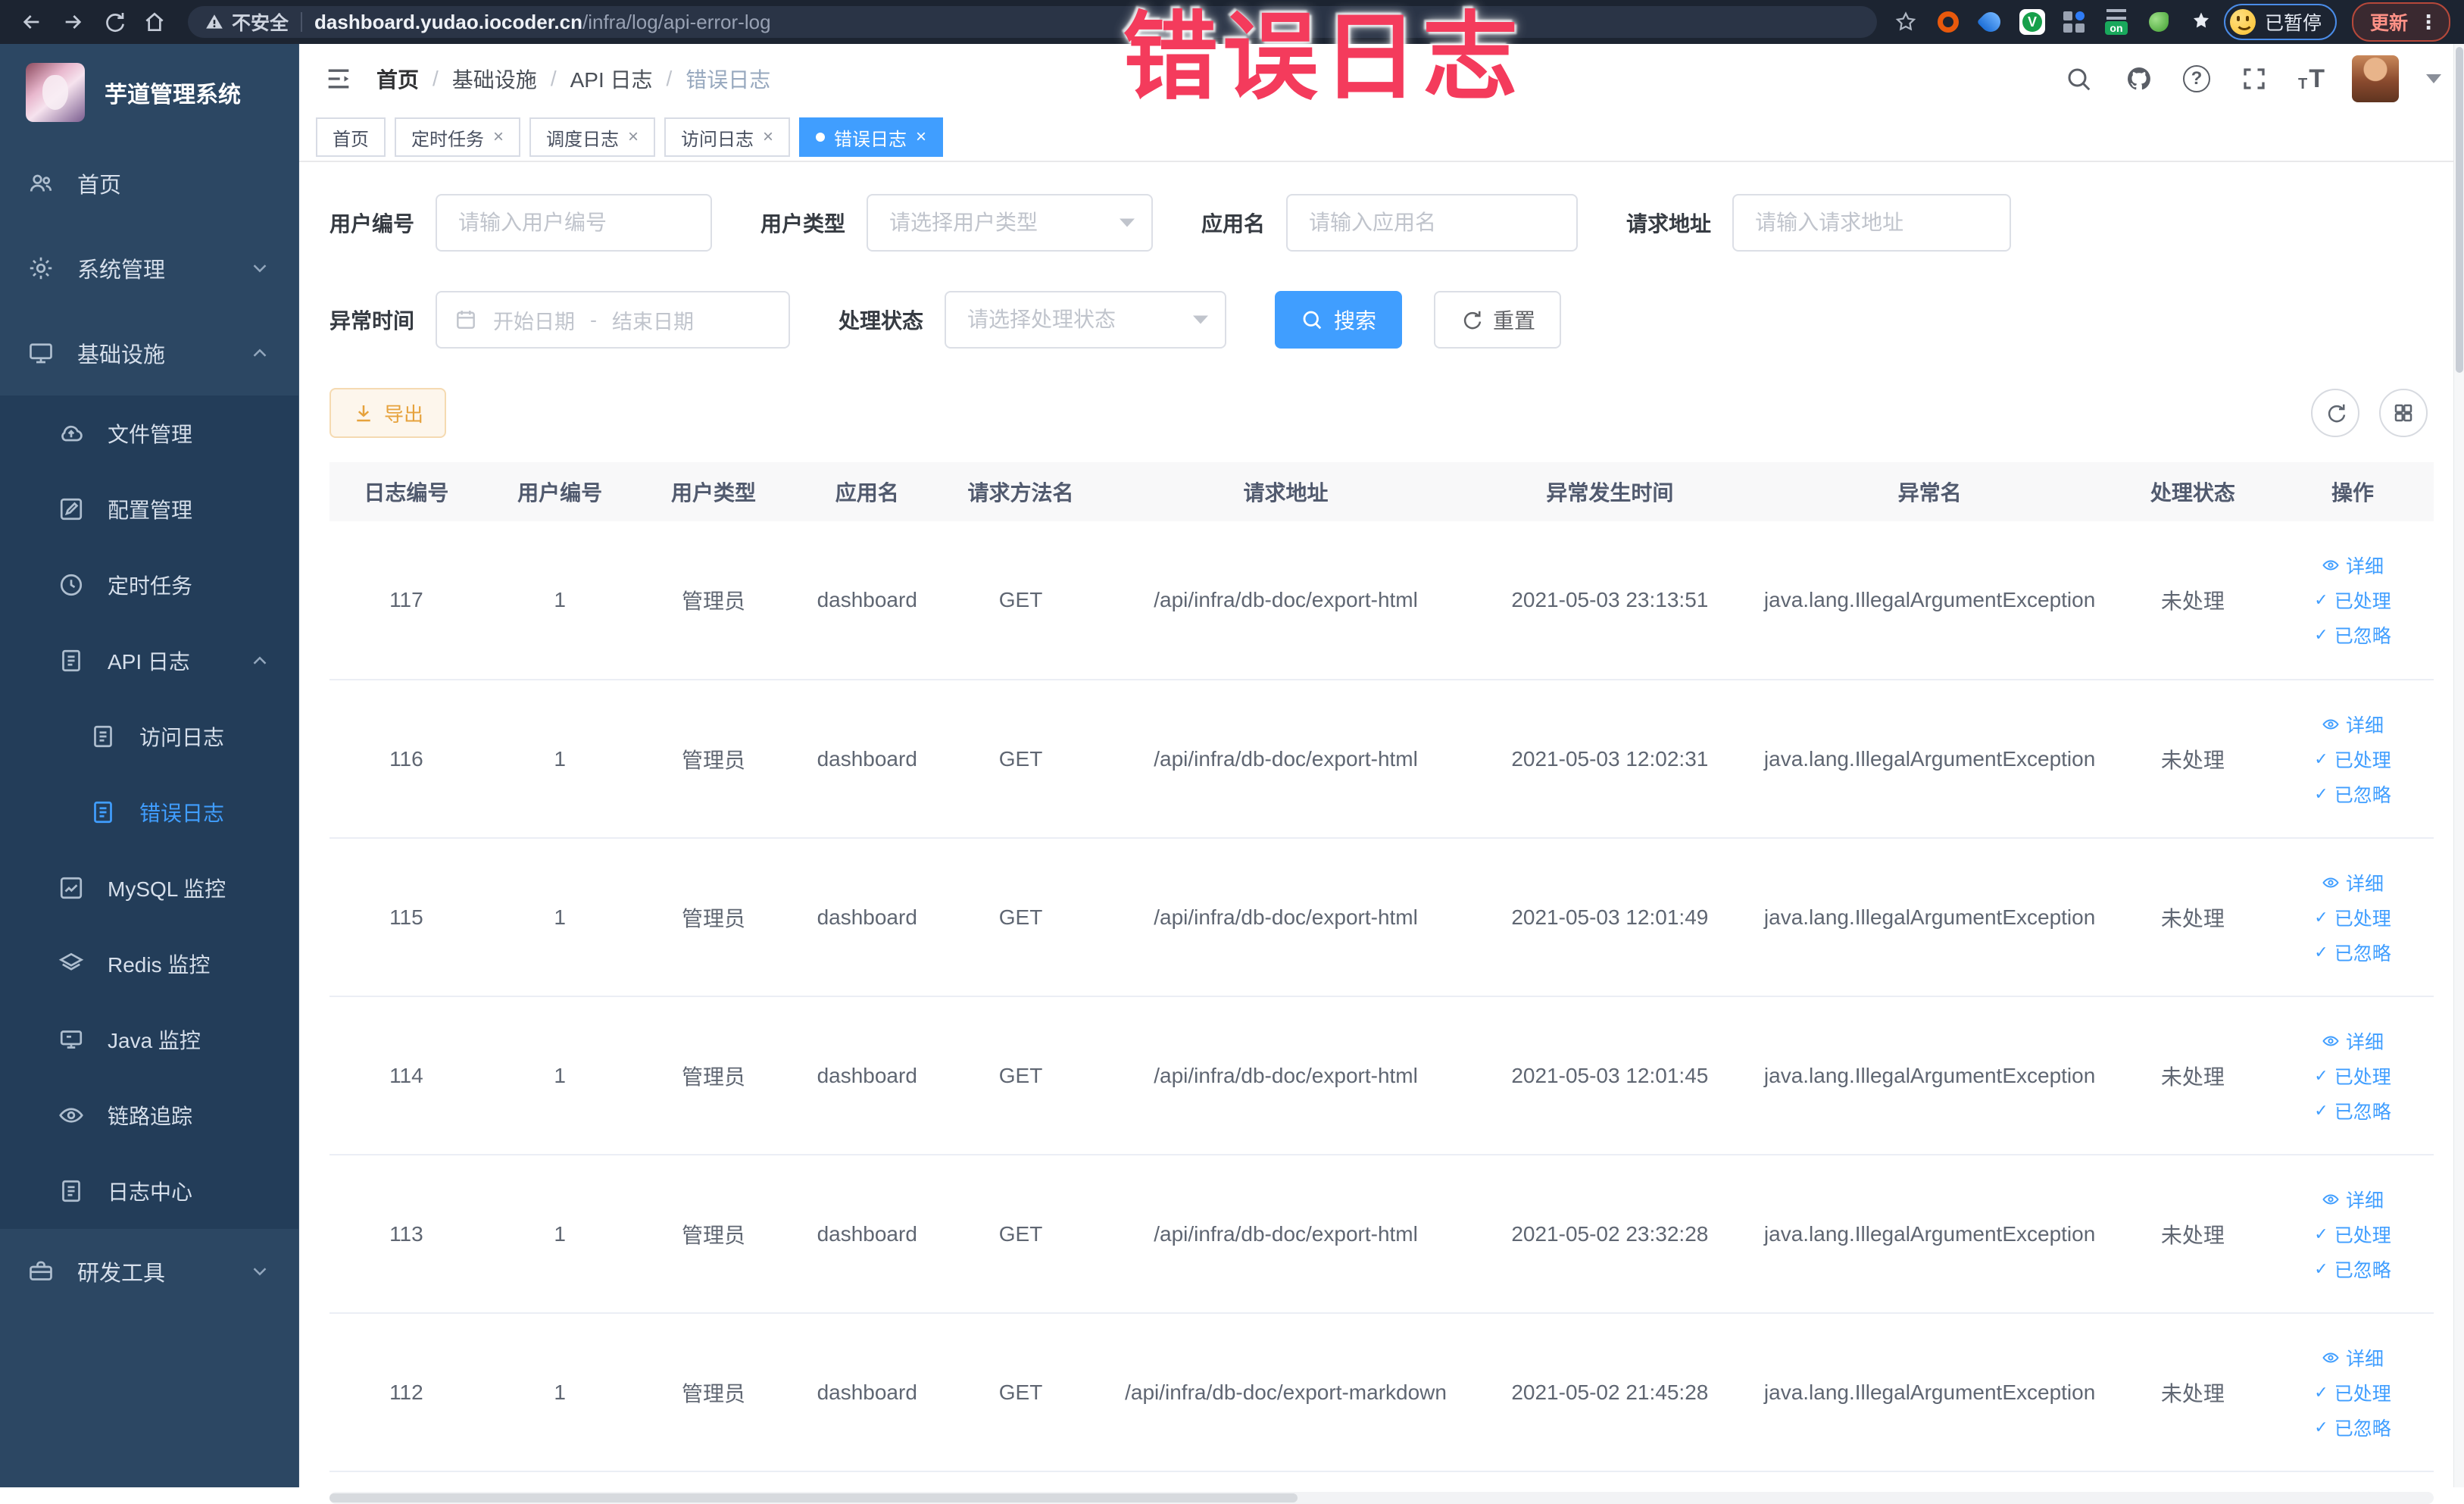 The height and width of the screenshot is (1504, 2464). Describe the element at coordinates (1498, 320) in the screenshot. I see `reset-button: 重置` at that location.